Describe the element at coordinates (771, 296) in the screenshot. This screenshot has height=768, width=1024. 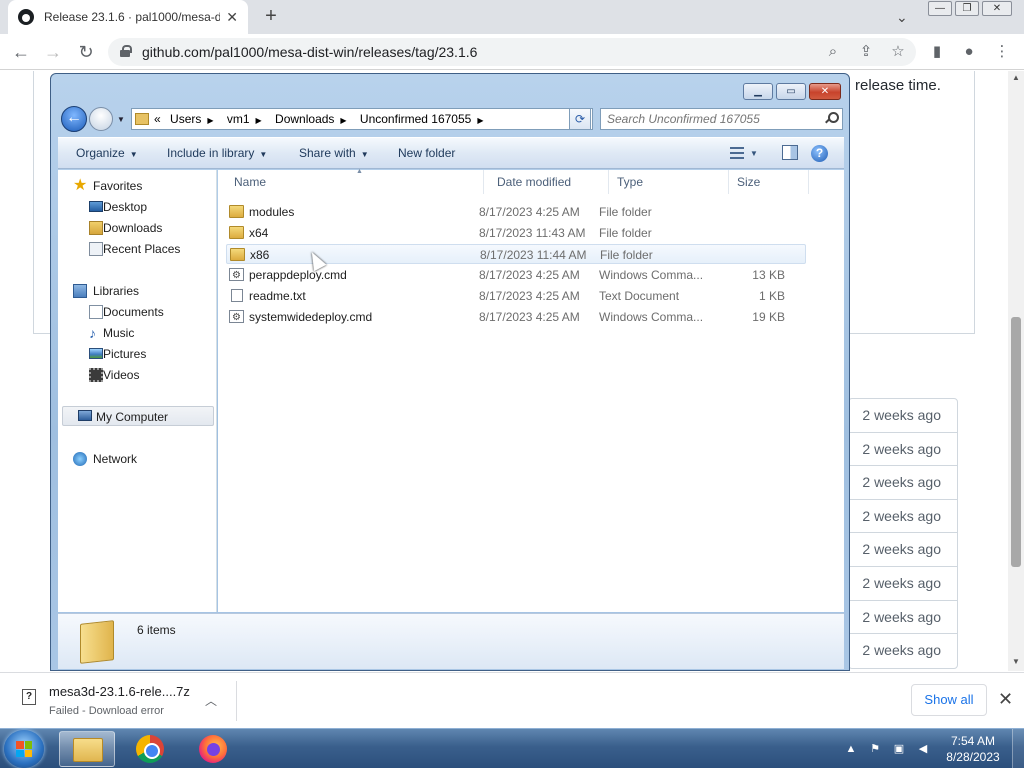
I see `file-size: 1 KB` at that location.